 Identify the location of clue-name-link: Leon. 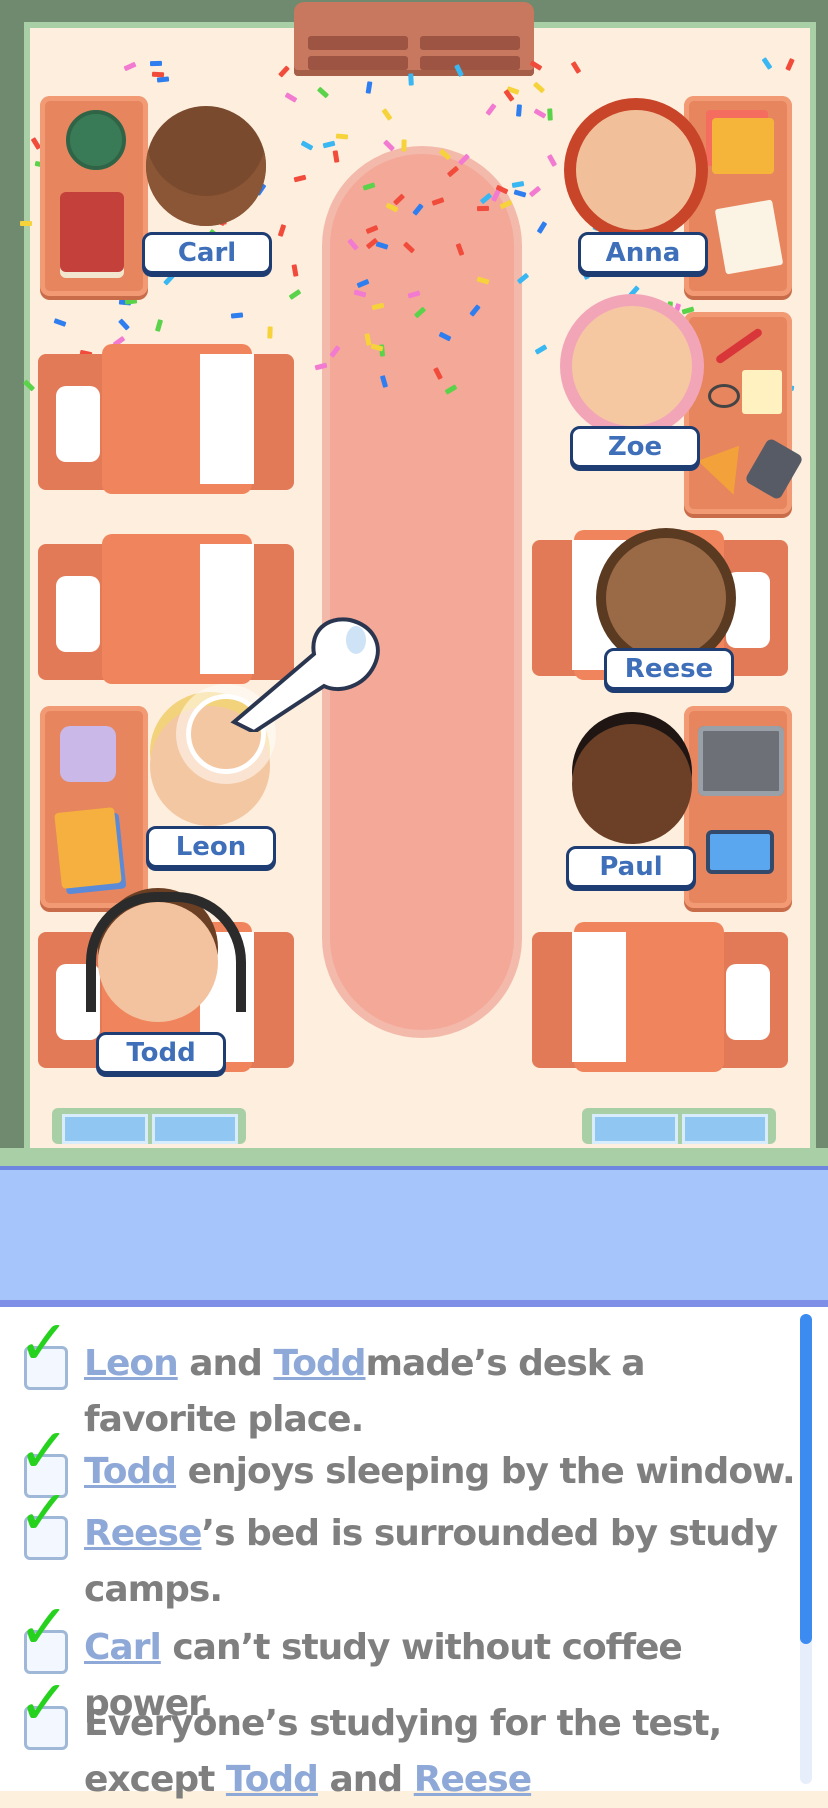
(131, 1363).